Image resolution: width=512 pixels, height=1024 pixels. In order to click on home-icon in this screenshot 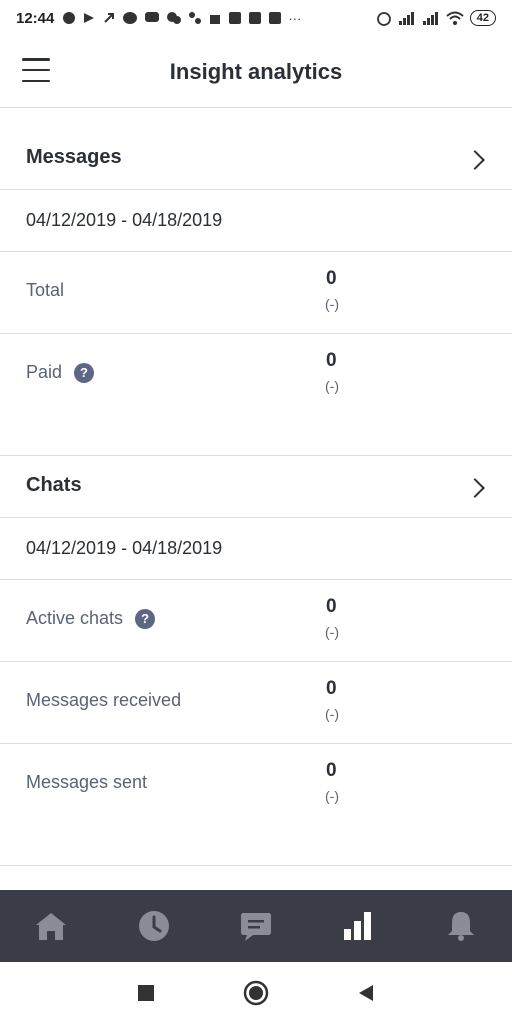, I will do `click(51, 926)`.